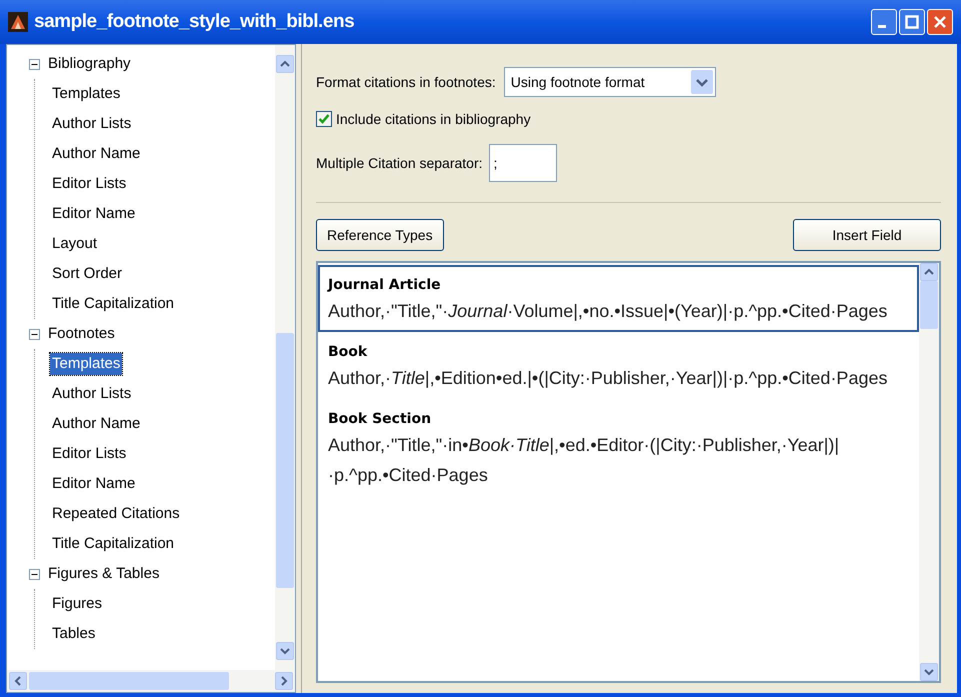 The width and height of the screenshot is (961, 697). I want to click on template-entry: Book Author,·Title|,•Edition•ed.|•(|City:·Publisher,·Year|)|·p.^pp.•Cited·Pages, so click(618, 365).